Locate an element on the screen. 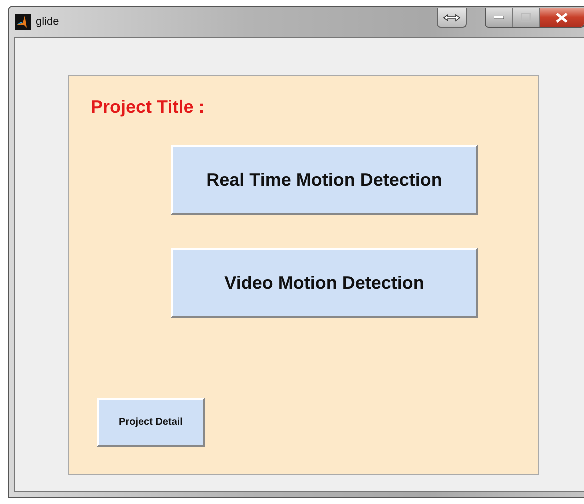 The height and width of the screenshot is (504, 584). close-button is located at coordinates (562, 17).